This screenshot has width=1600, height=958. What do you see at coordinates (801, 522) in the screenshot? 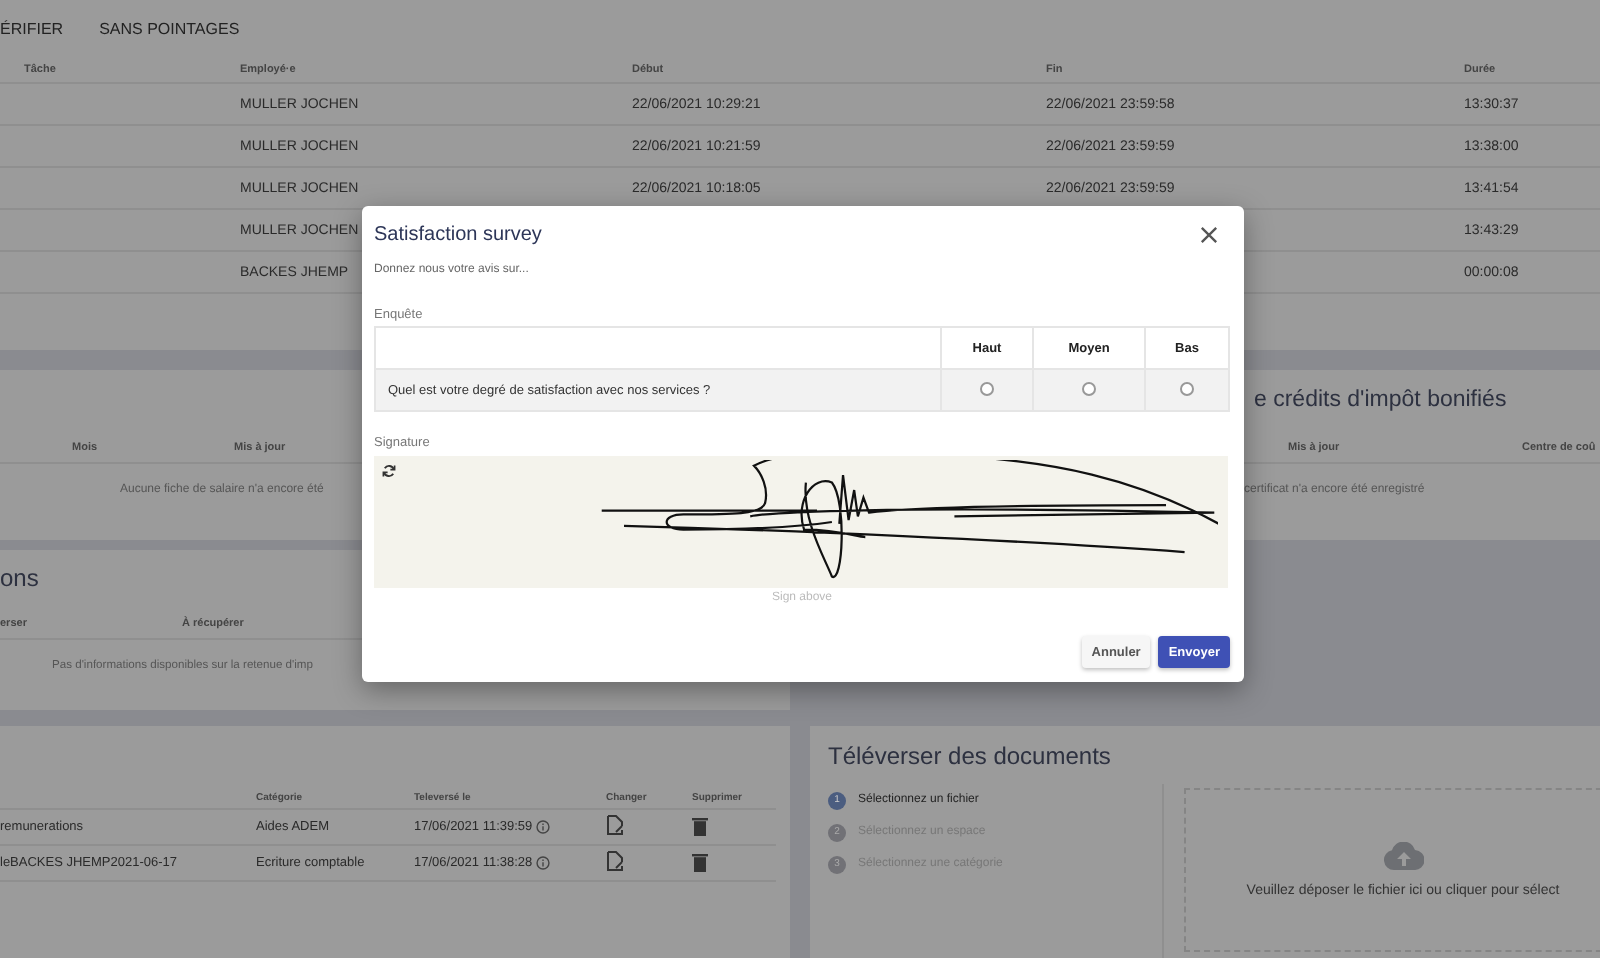
I see `signature-pad` at bounding box center [801, 522].